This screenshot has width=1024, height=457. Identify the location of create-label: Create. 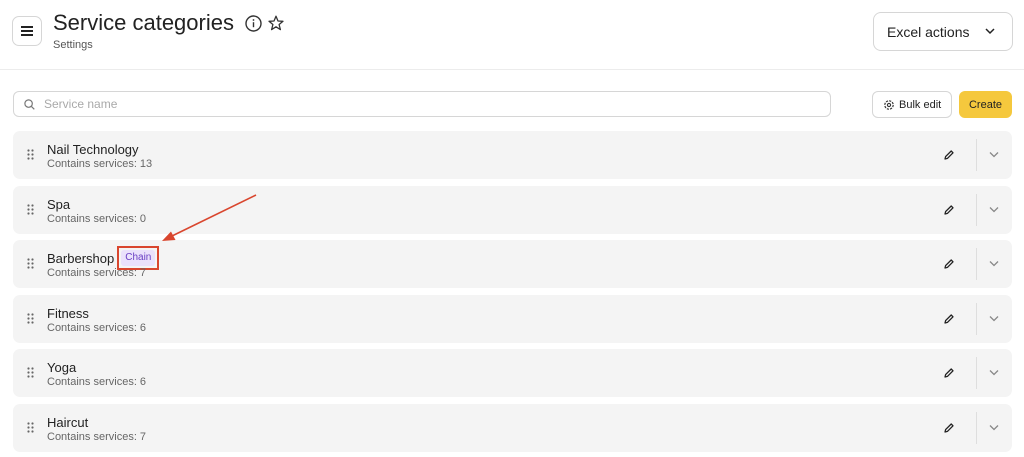
(985, 104).